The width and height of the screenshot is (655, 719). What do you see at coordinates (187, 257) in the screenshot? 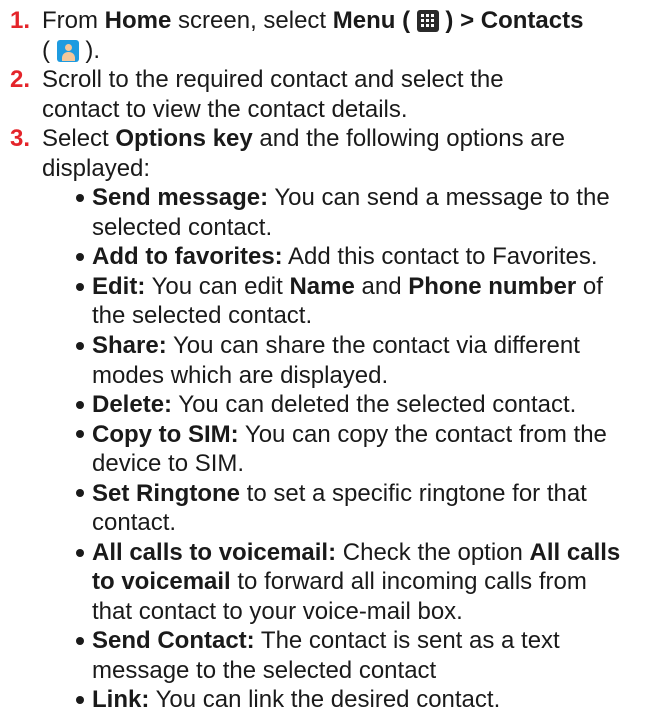
I see `option-label: Add to favorites:` at bounding box center [187, 257].